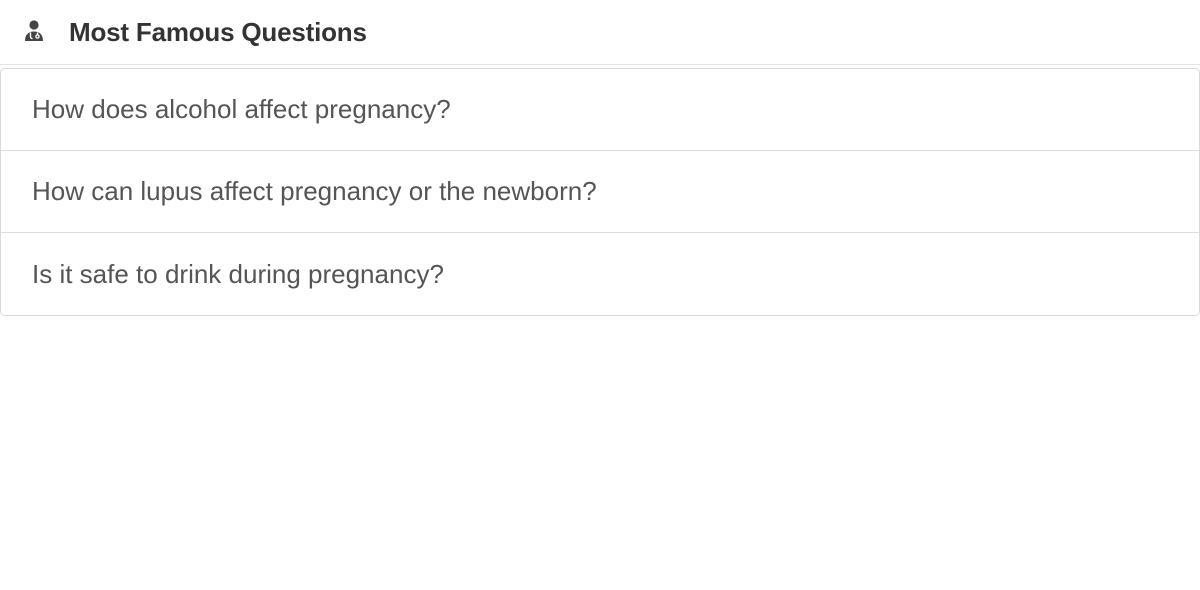 This screenshot has width=1200, height=590. Describe the element at coordinates (600, 110) in the screenshot. I see `question-item: How does alcohol affect pregnancy?` at that location.